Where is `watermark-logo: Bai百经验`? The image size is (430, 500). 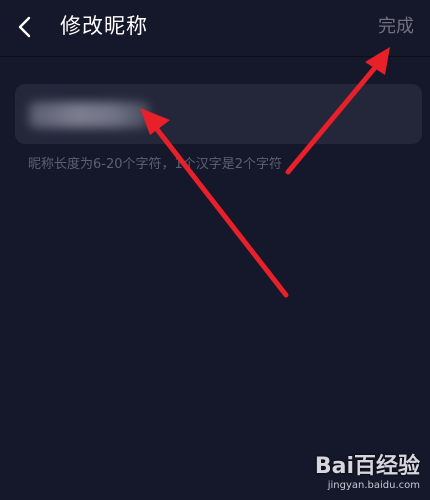
watermark-logo: Bai百经验 is located at coordinates (367, 466).